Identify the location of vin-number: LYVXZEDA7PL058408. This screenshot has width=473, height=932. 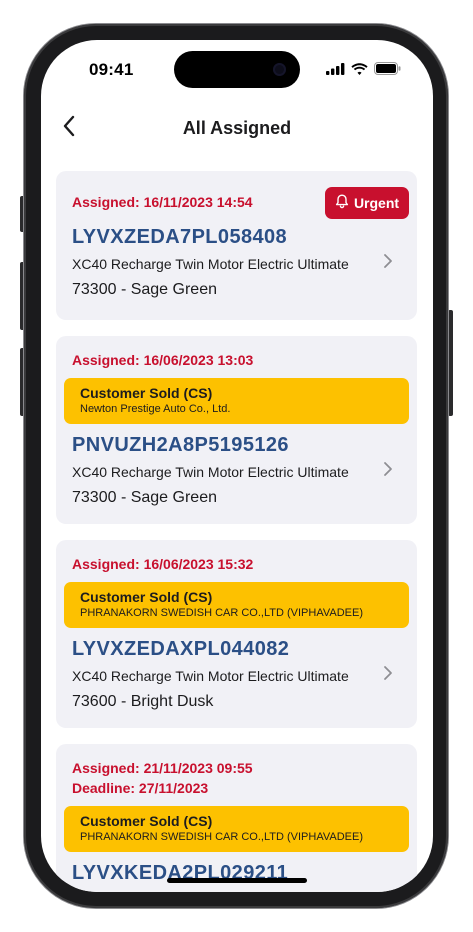
(180, 237).